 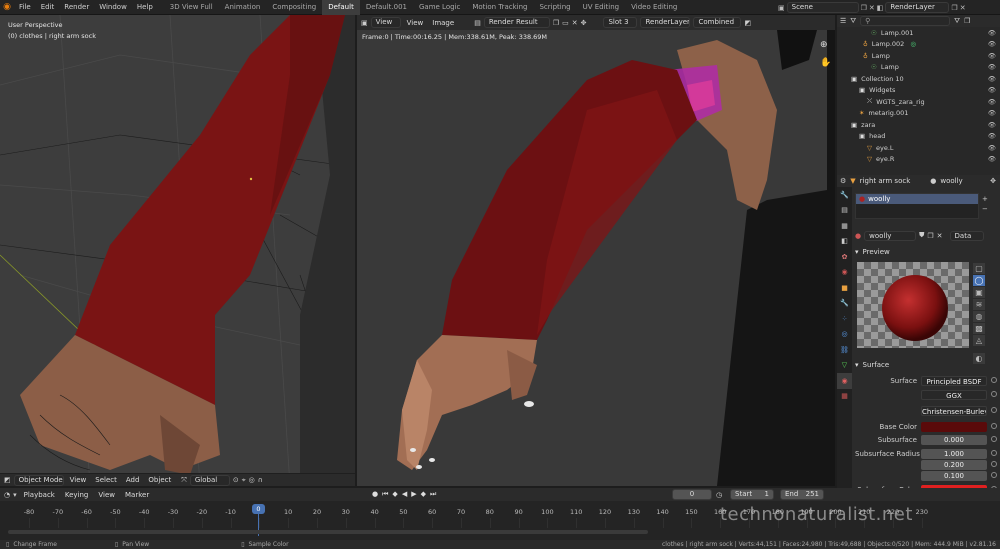 I want to click on render-tab-icon: ▤, so click(x=844, y=211).